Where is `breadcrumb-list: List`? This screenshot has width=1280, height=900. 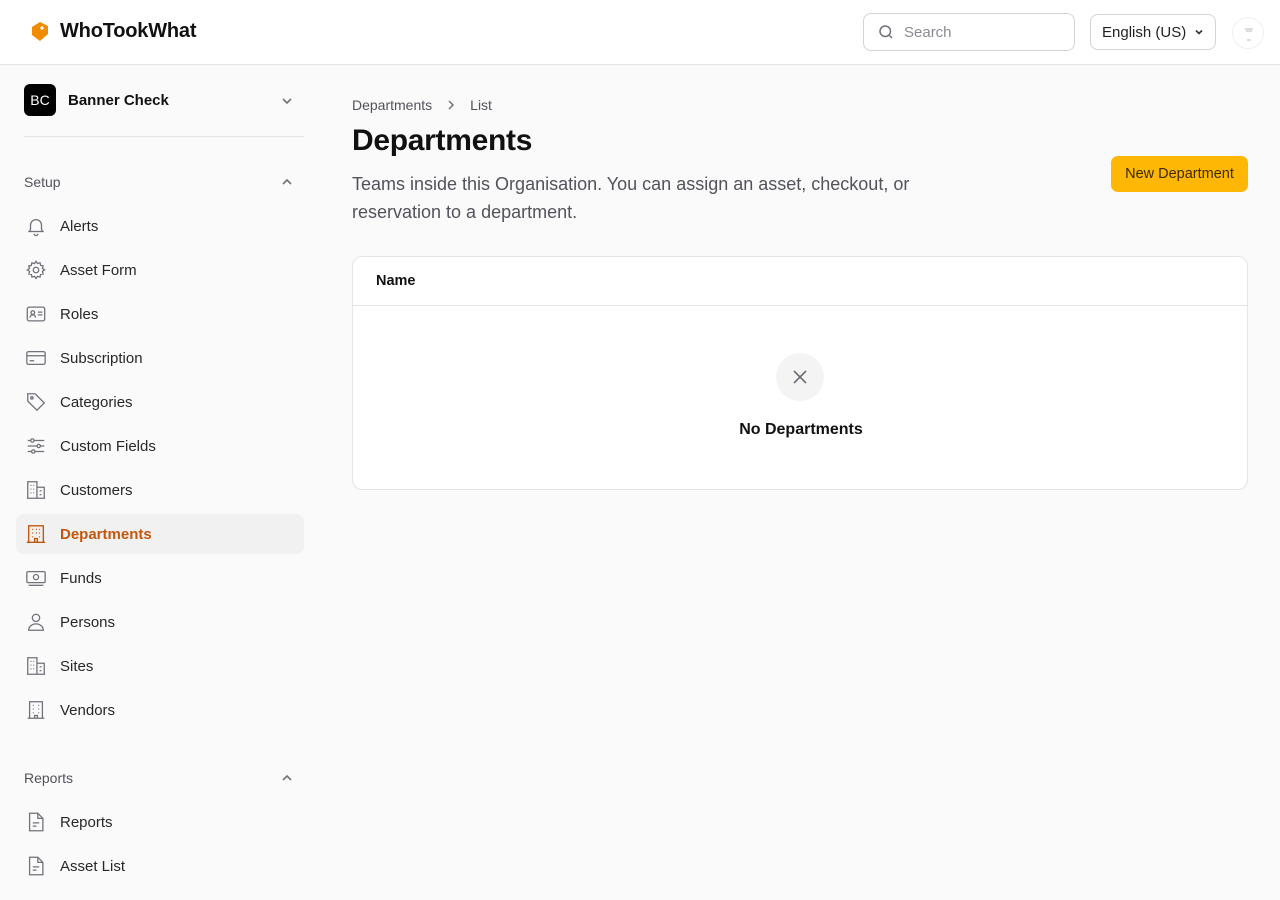 breadcrumb-list: List is located at coordinates (481, 105).